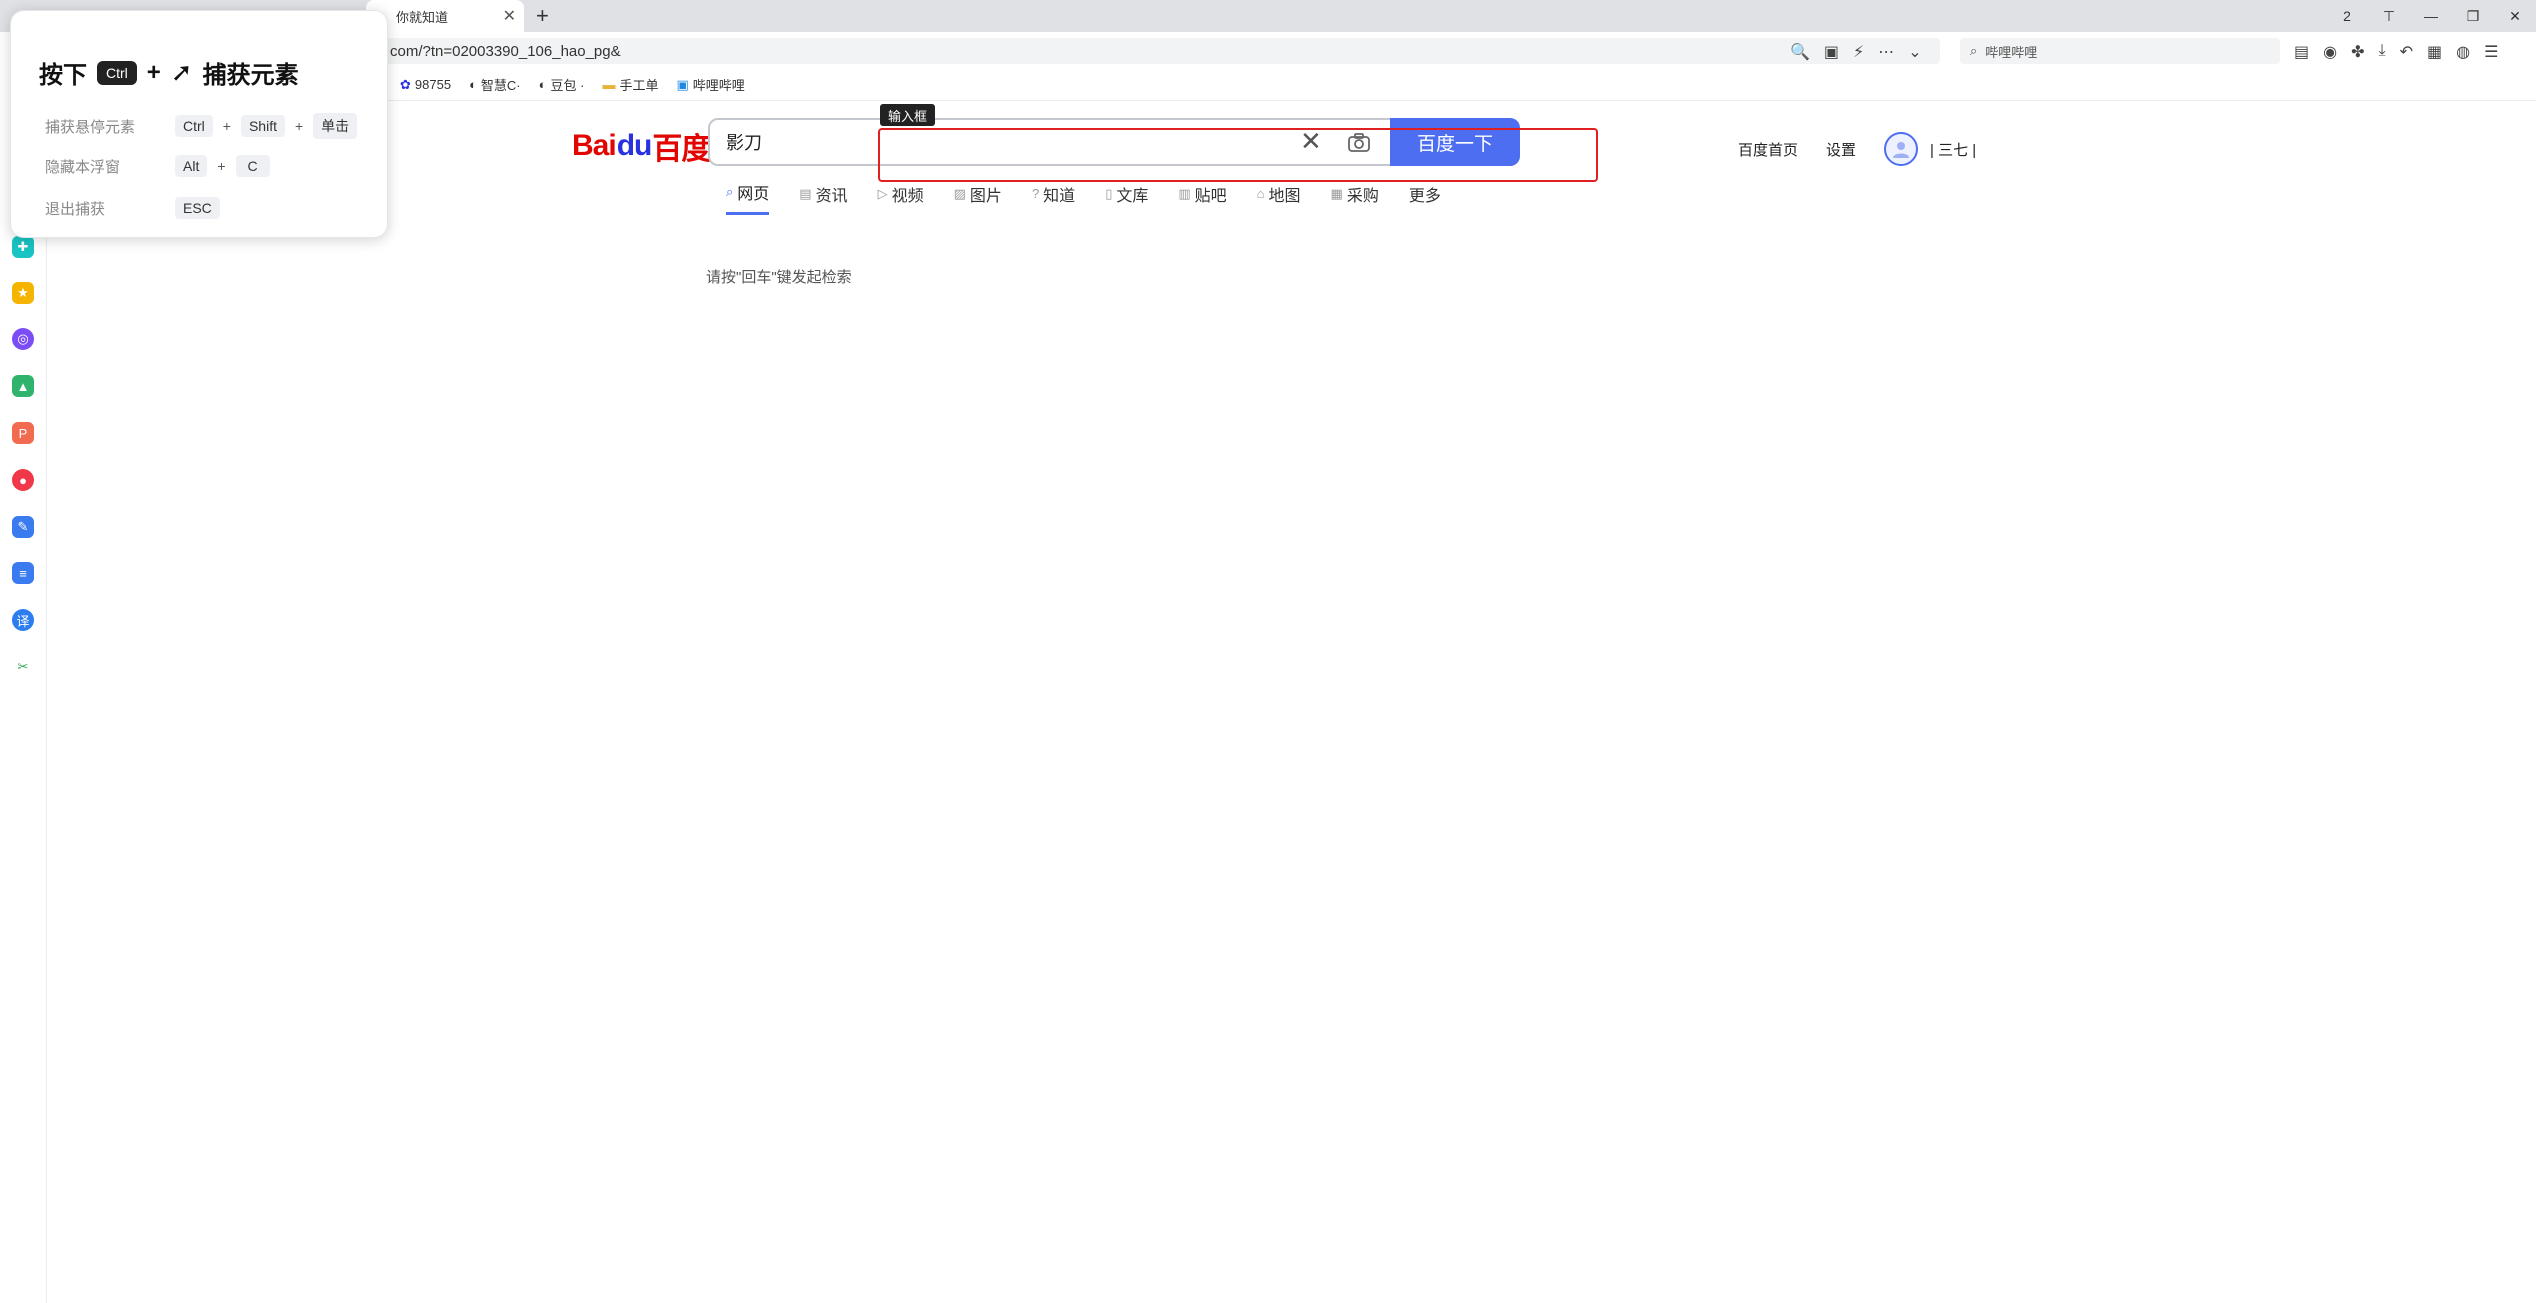 This screenshot has height=1303, width=2536. I want to click on sidebar-app-icon: ✚, so click(23, 247).